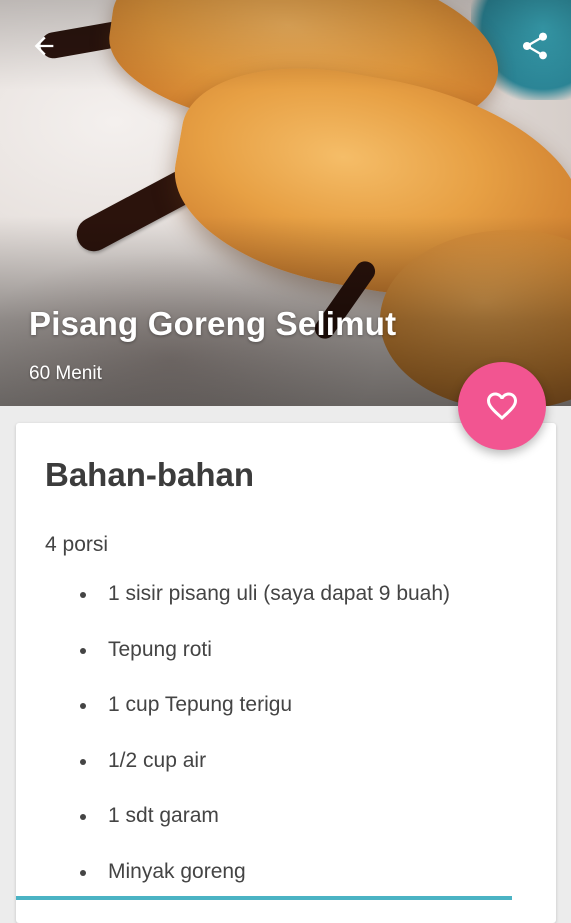  Describe the element at coordinates (213, 323) in the screenshot. I see `recipe-title: Pisang Goreng Selimut` at that location.